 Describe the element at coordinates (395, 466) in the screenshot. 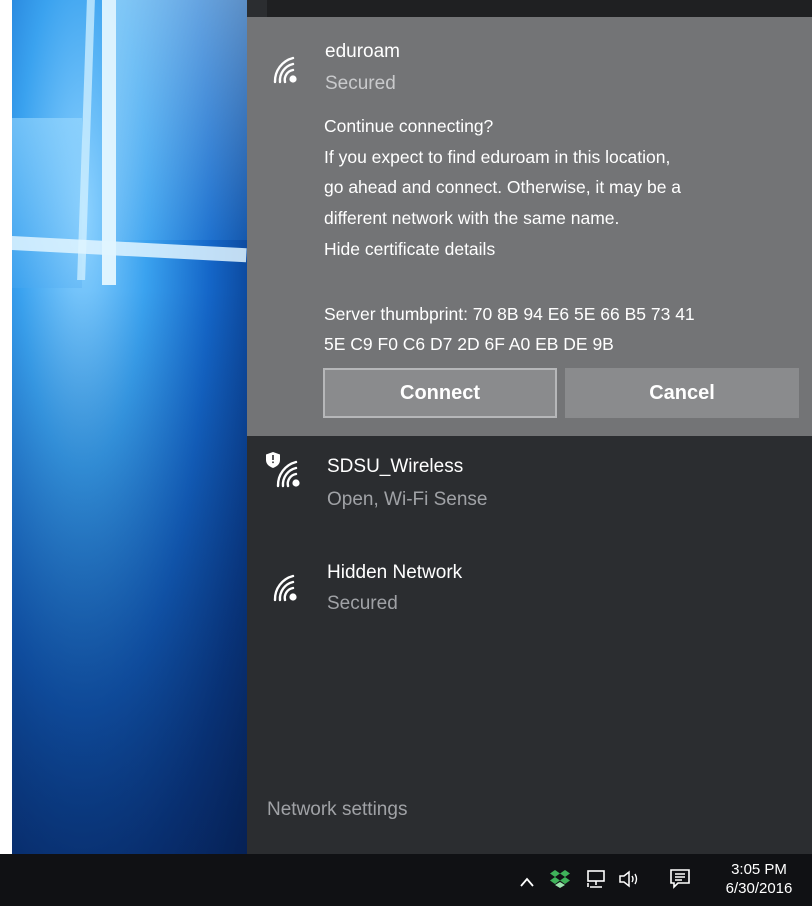

I see `network-name: SDSU_Wireless` at that location.